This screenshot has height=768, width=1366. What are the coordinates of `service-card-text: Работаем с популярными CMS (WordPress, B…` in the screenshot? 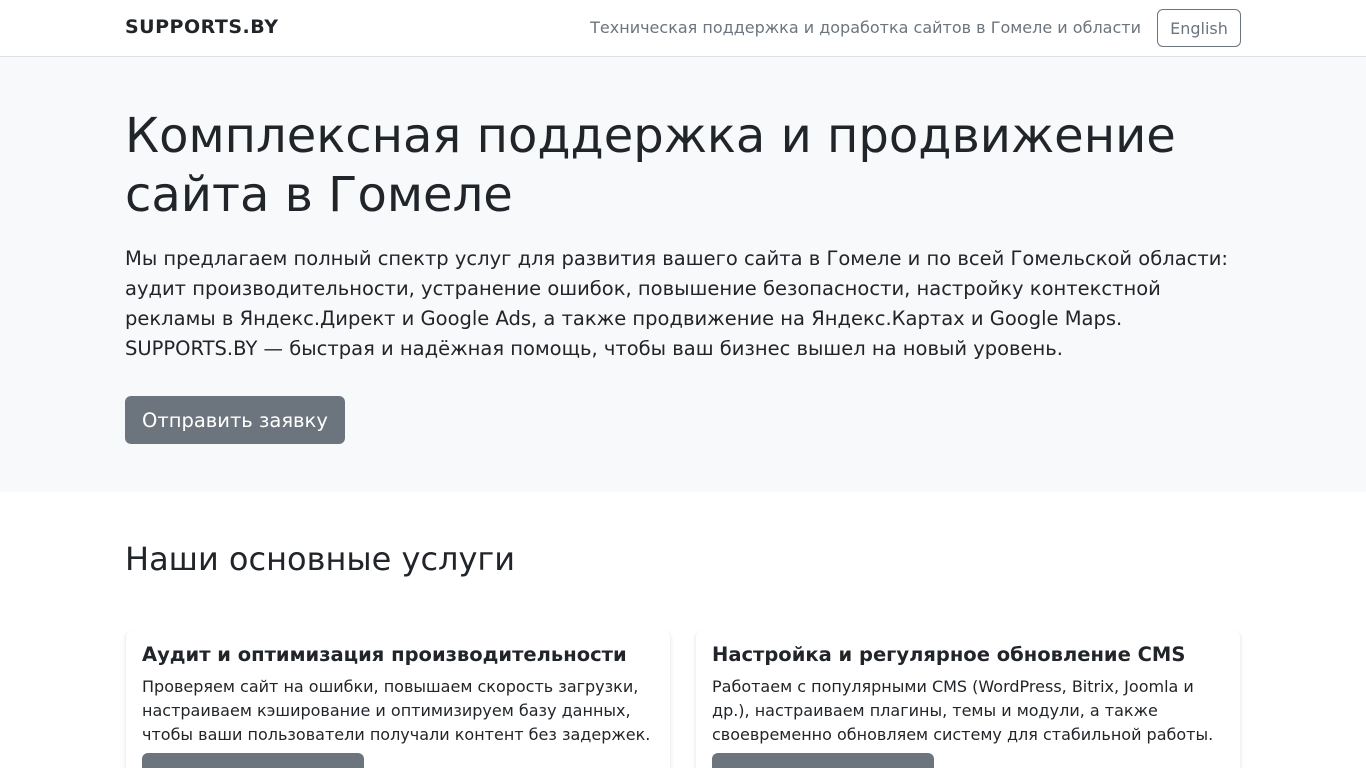 It's located at (963, 710).